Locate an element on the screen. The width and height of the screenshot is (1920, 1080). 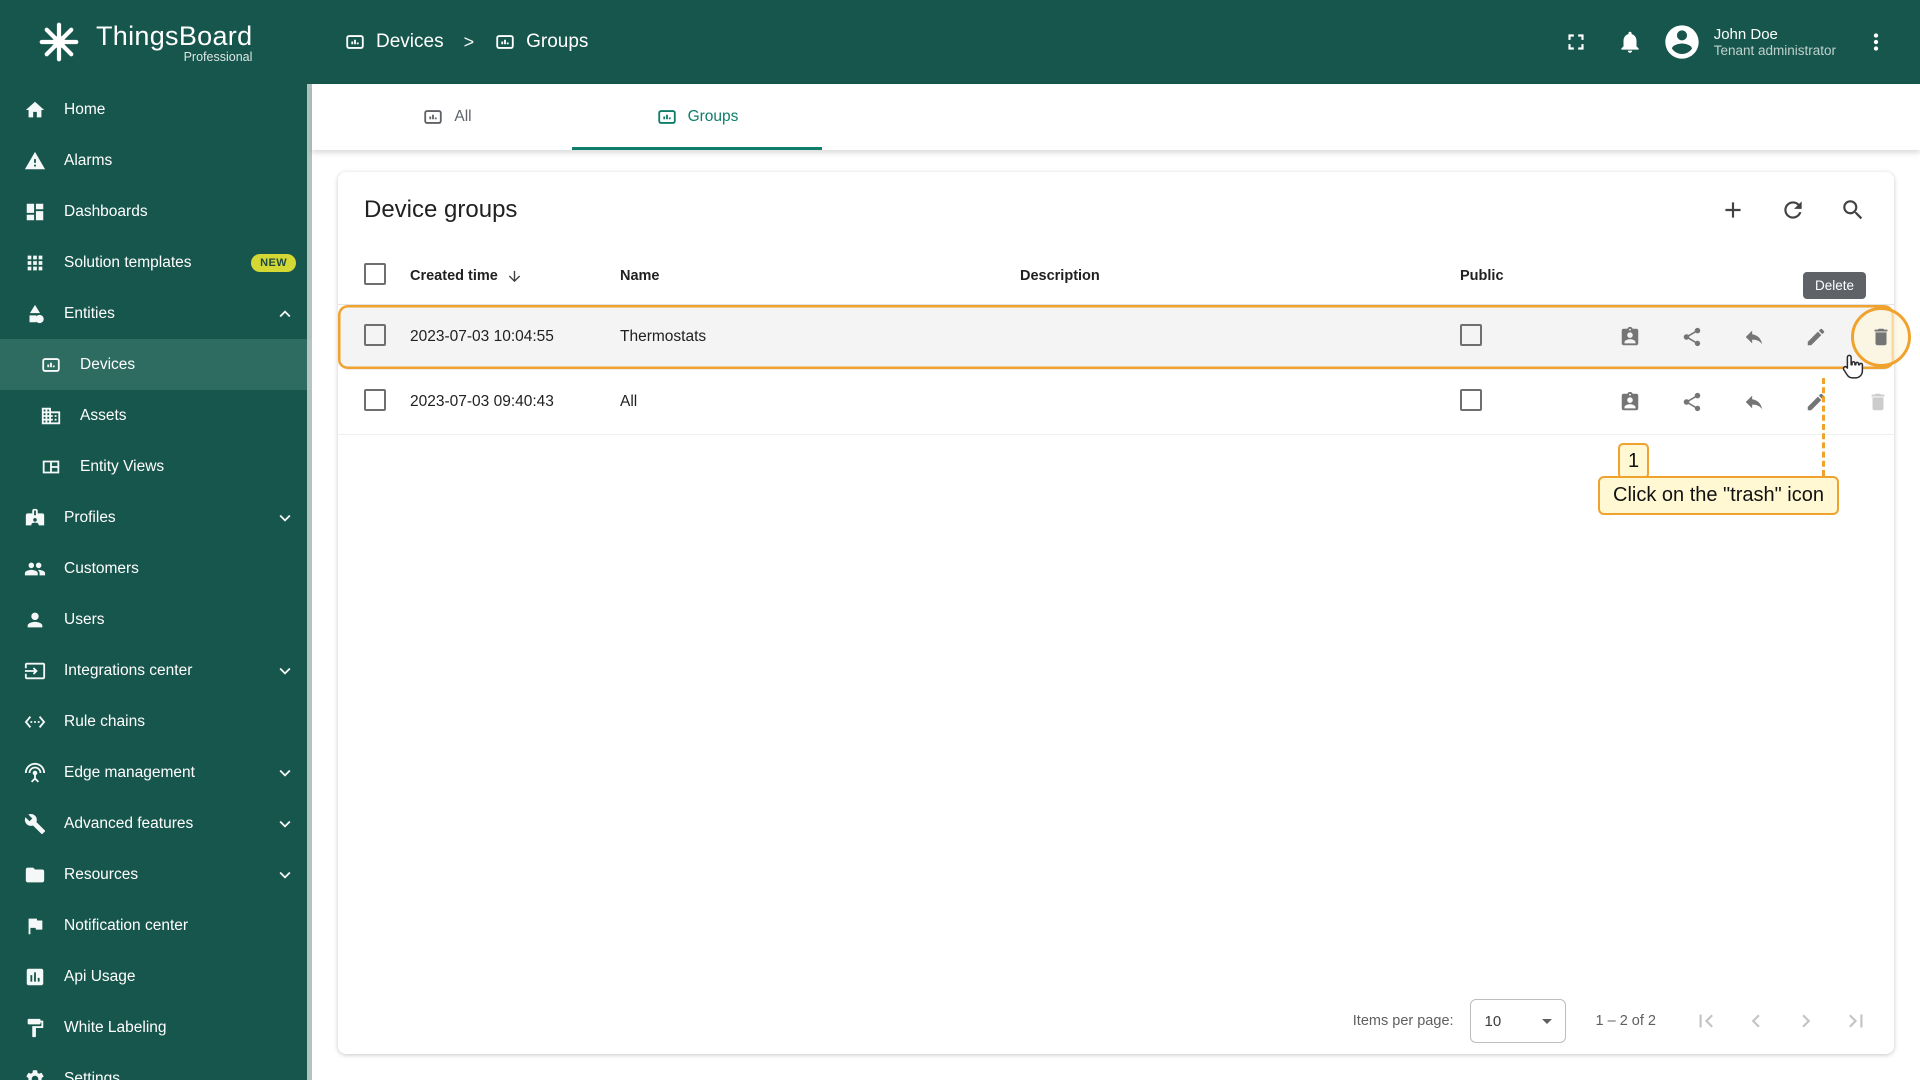
sidebar-item-label: Devices is located at coordinates (108, 364).